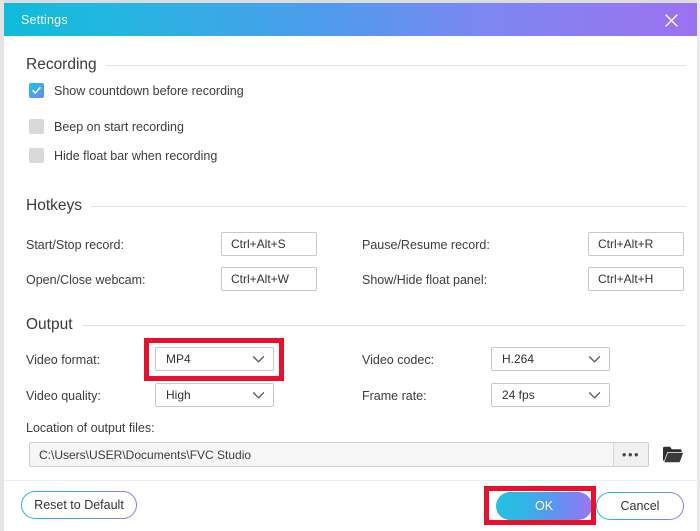 The height and width of the screenshot is (531, 700). Describe the element at coordinates (44, 19) in the screenshot. I see `window-title: Settings` at that location.